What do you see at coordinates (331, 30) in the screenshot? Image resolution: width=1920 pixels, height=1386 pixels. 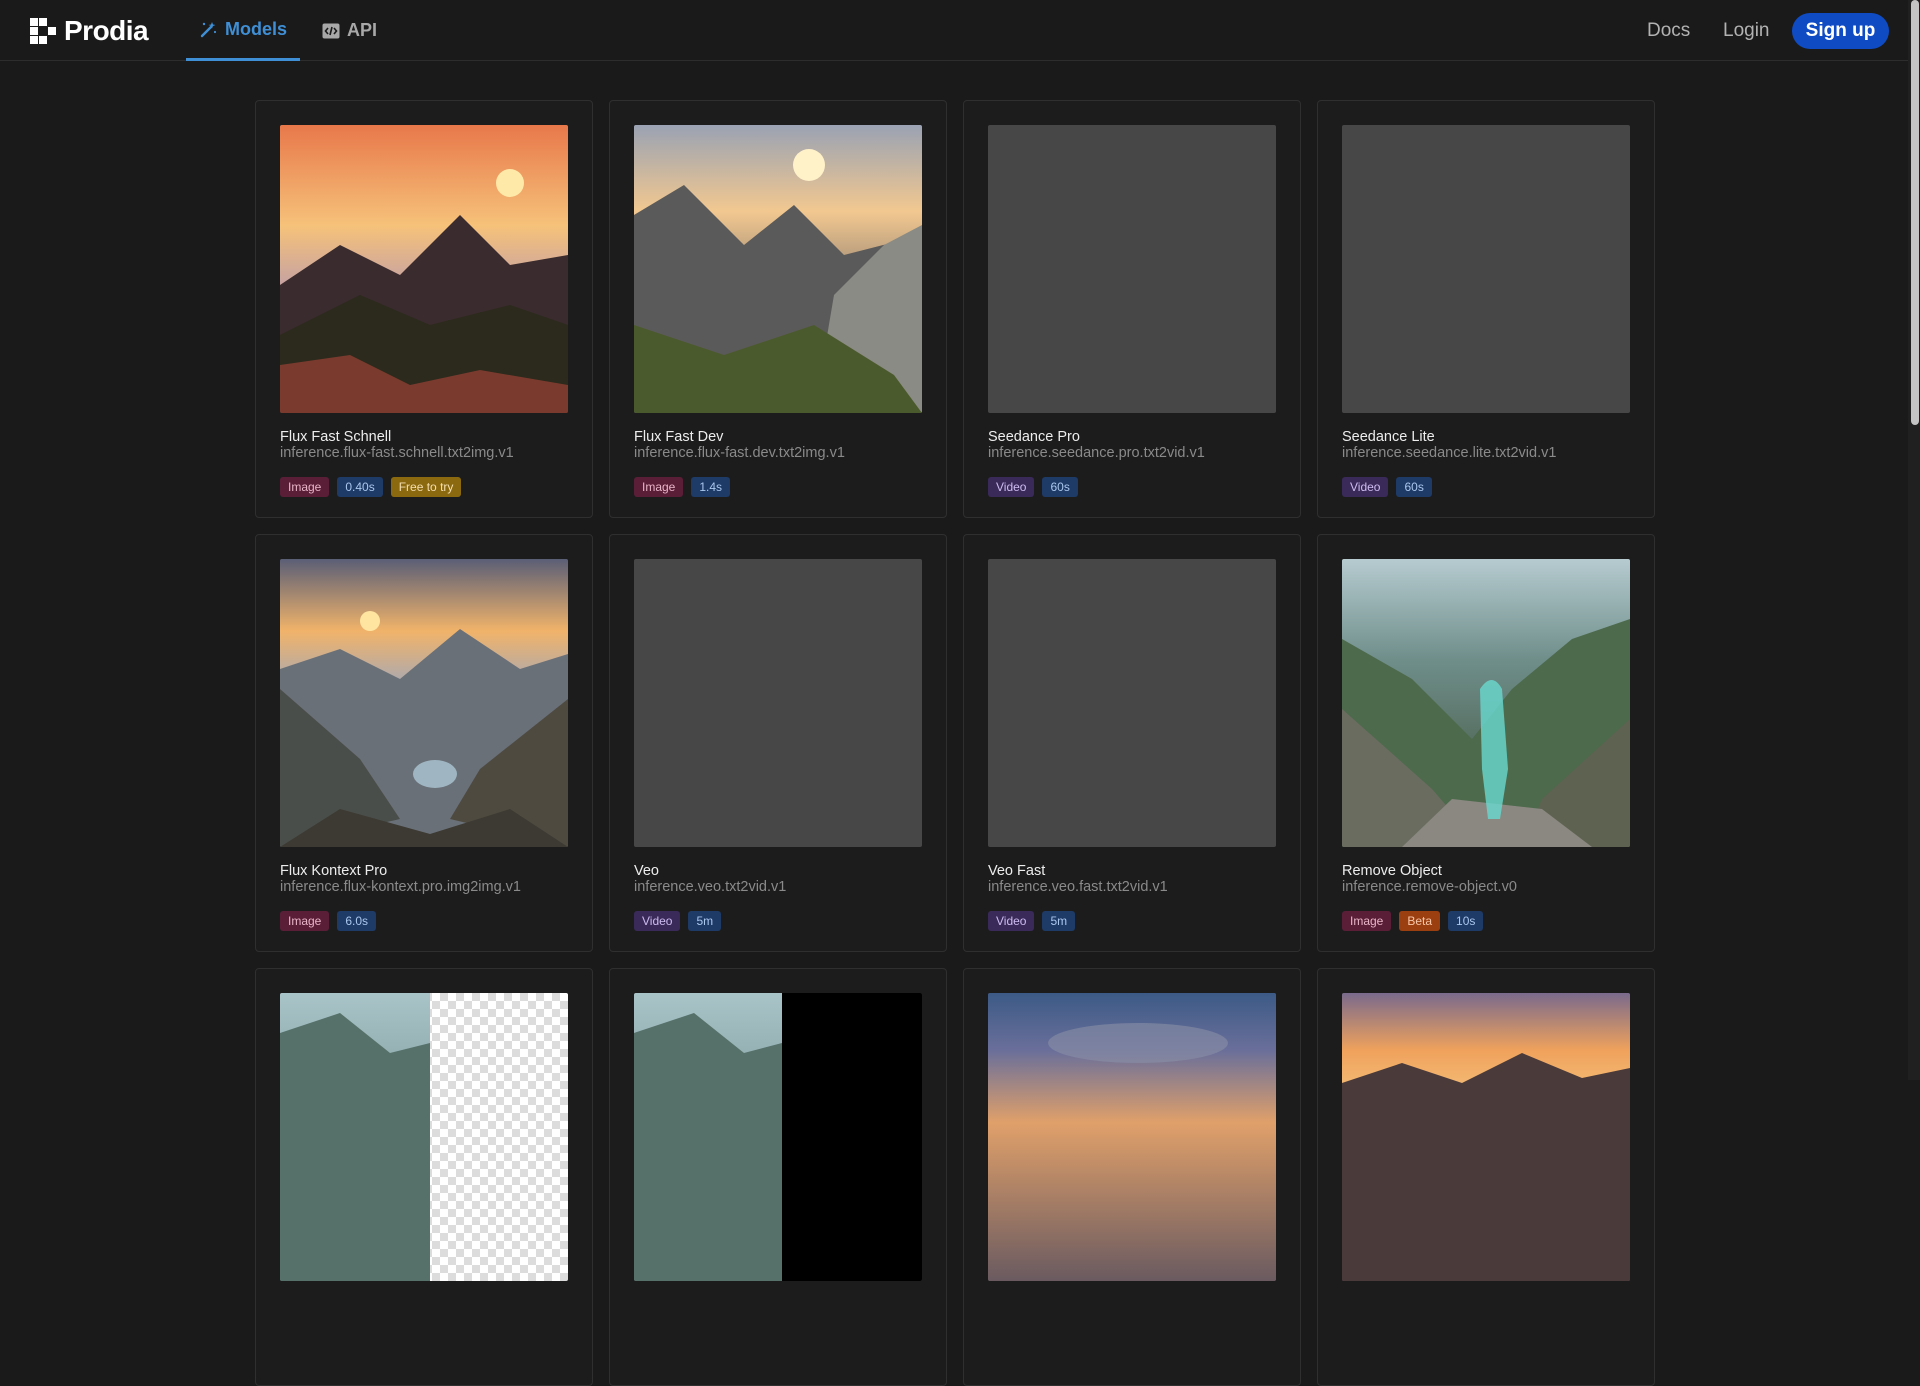 I see `code-icon` at bounding box center [331, 30].